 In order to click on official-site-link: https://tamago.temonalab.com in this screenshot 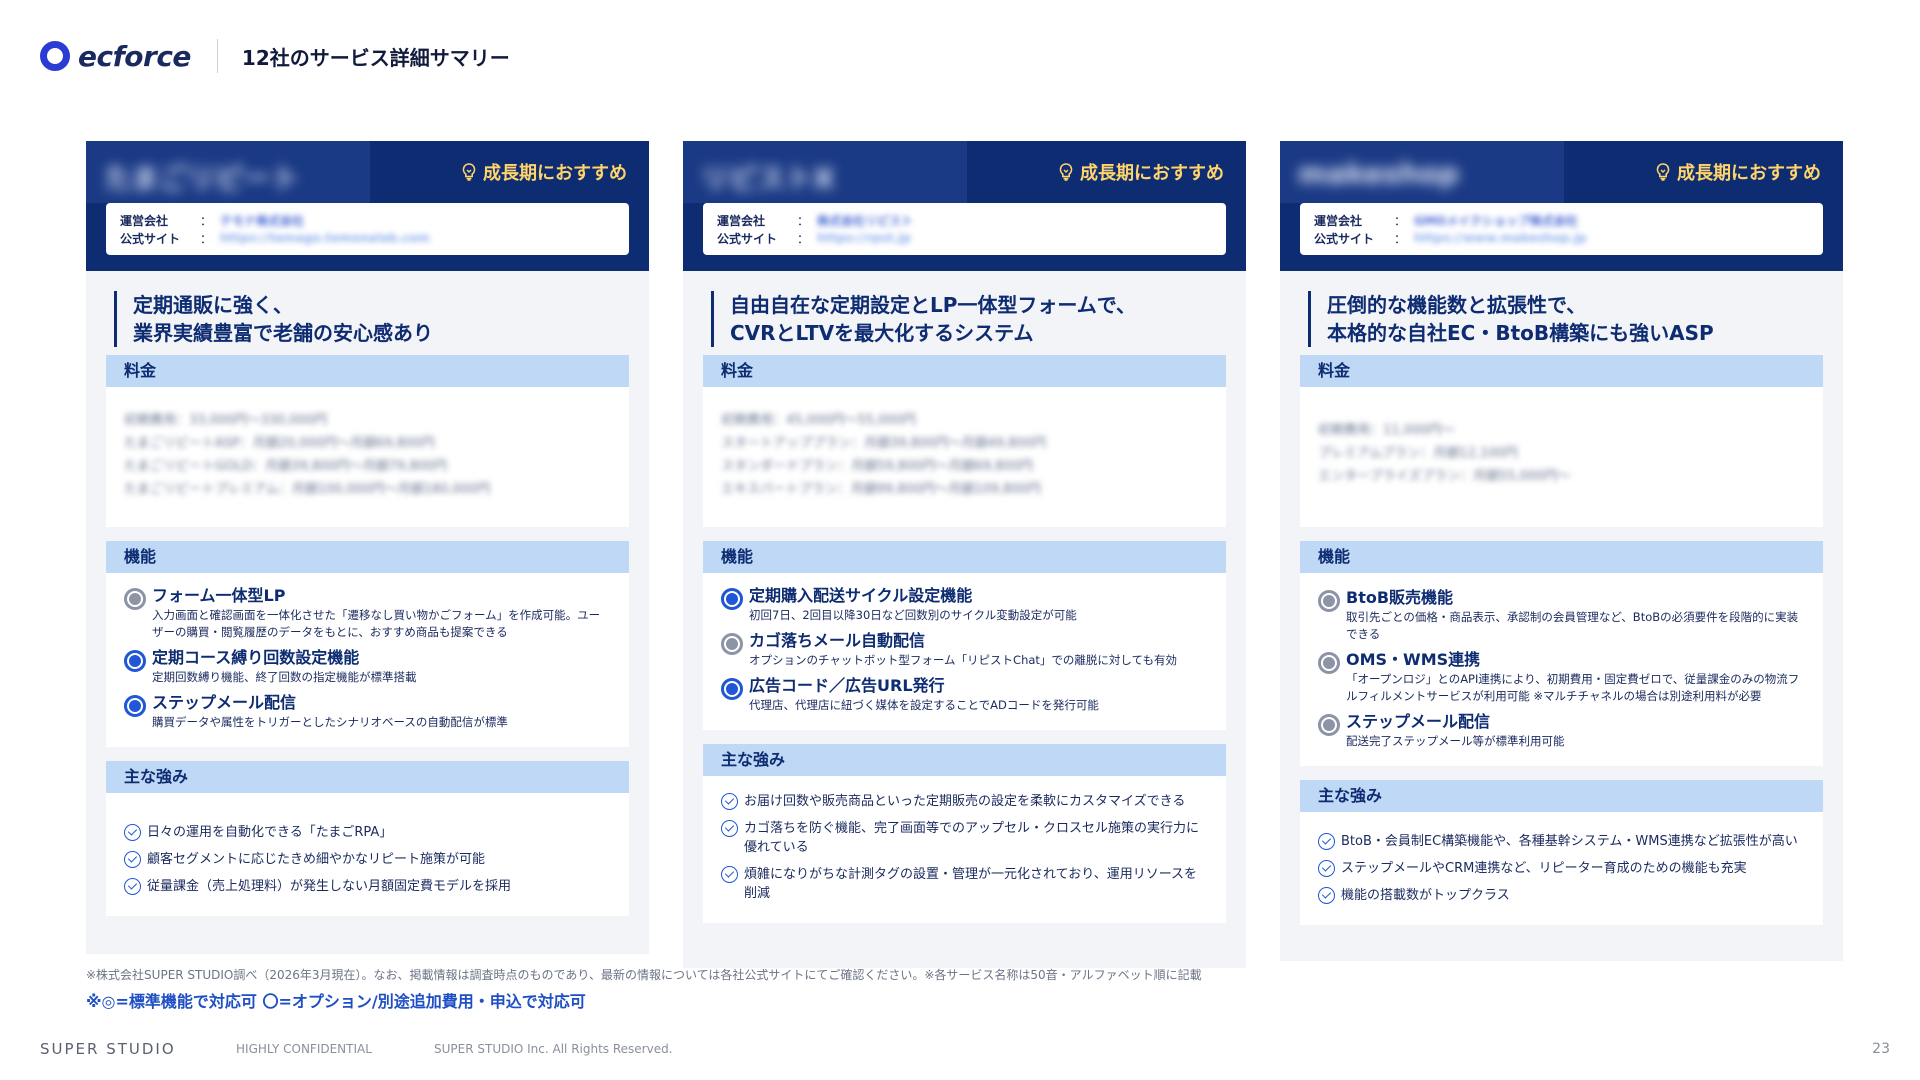, I will do `click(325, 238)`.